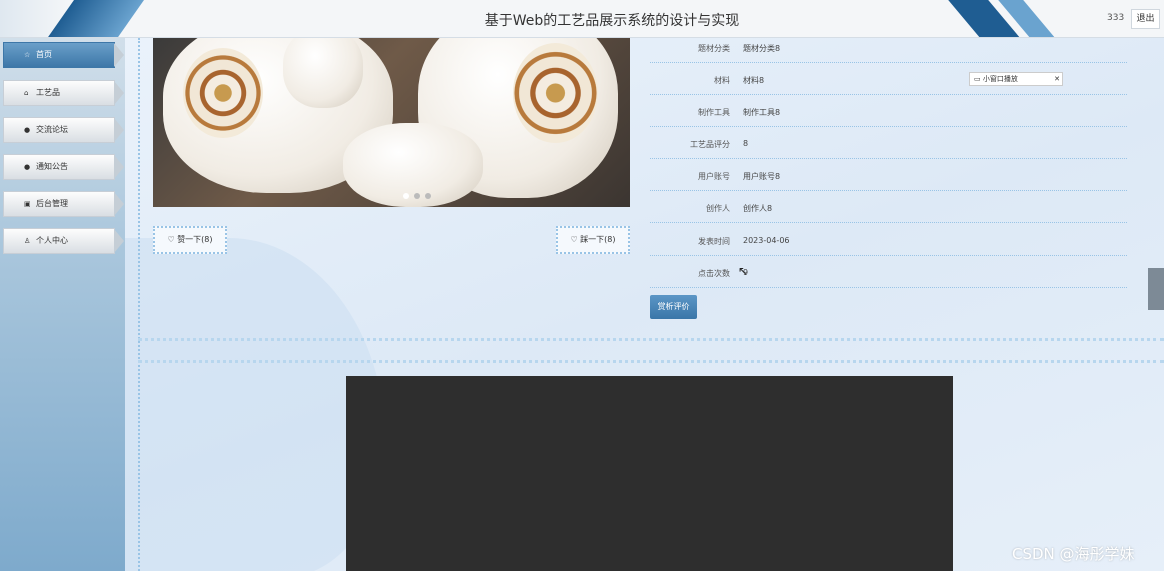 The image size is (1164, 571). I want to click on sidebar-item-label: 后台管理, so click(52, 203).